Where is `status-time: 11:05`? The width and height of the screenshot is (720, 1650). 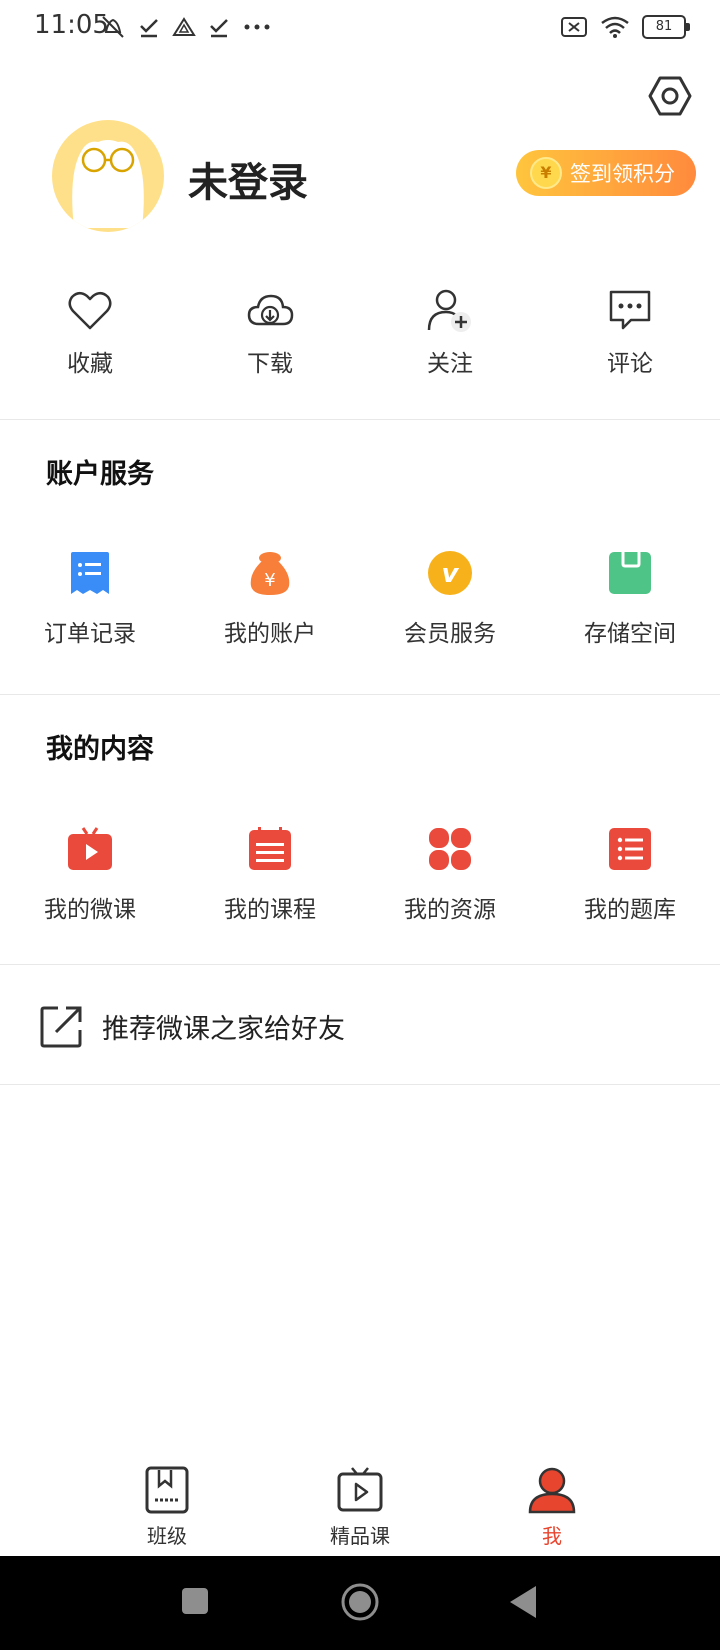
status-time: 11:05 is located at coordinates (71, 25).